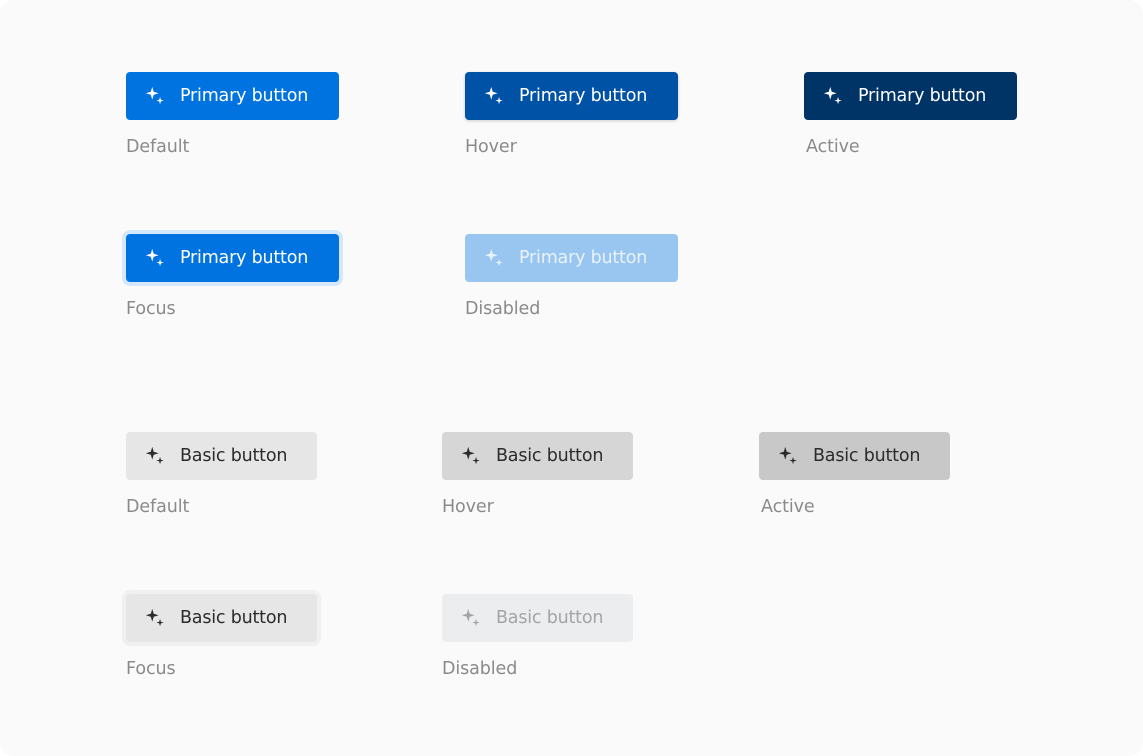 The height and width of the screenshot is (756, 1143). I want to click on basic-hover-cell: Basic button Hover, so click(537, 474).